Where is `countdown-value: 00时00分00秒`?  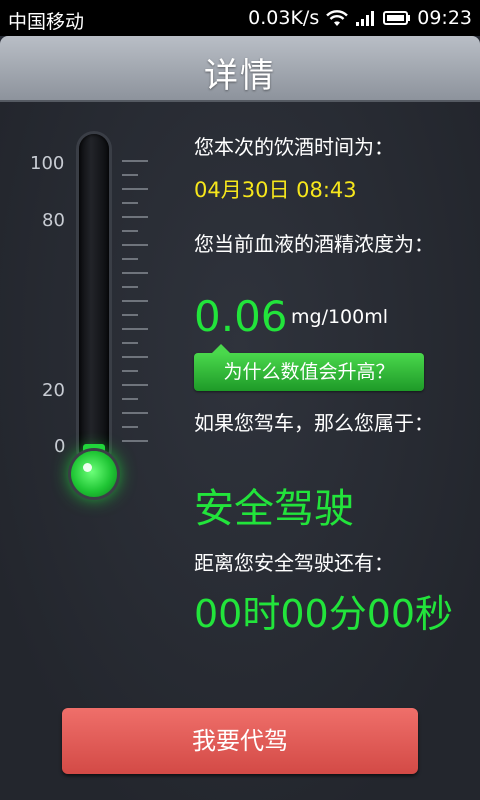
countdown-value: 00时00分00秒 is located at coordinates (324, 614).